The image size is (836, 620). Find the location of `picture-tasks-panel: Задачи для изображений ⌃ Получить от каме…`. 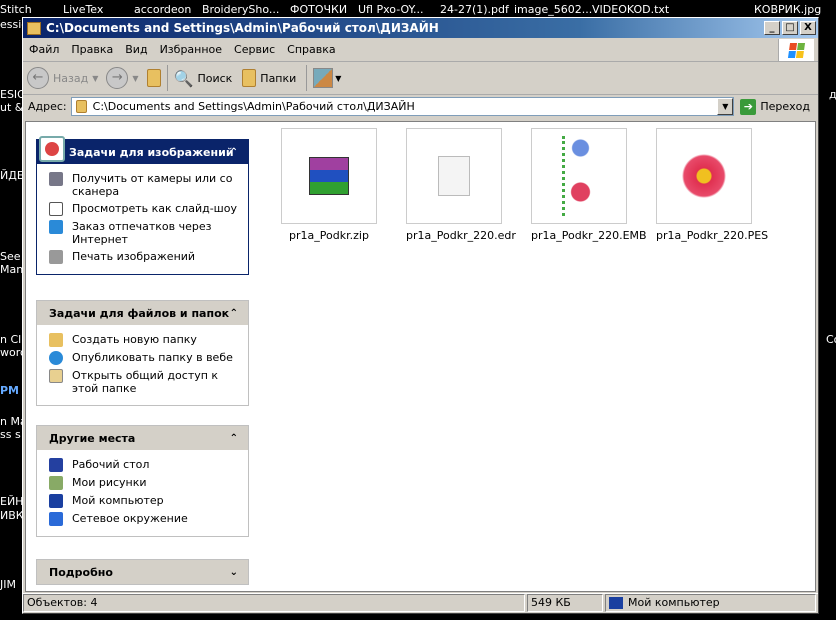

picture-tasks-panel: Задачи для изображений ⌃ Получить от каме… is located at coordinates (142, 205).